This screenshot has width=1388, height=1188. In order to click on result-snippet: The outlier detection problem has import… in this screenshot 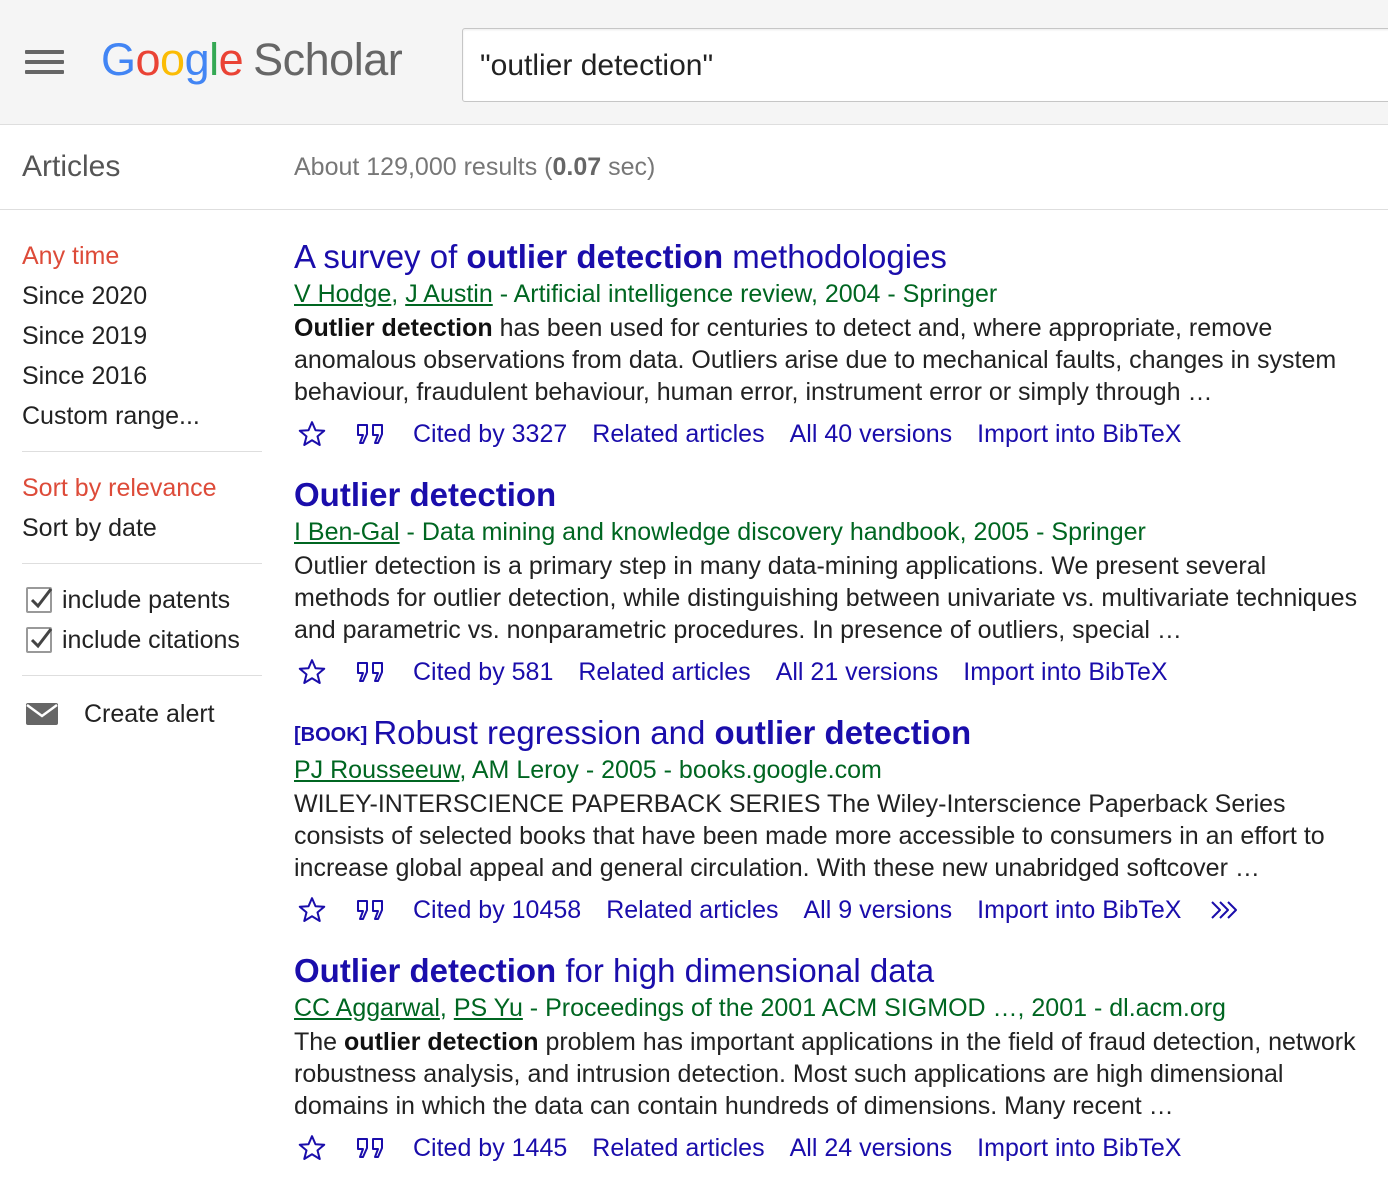, I will do `click(825, 1074)`.